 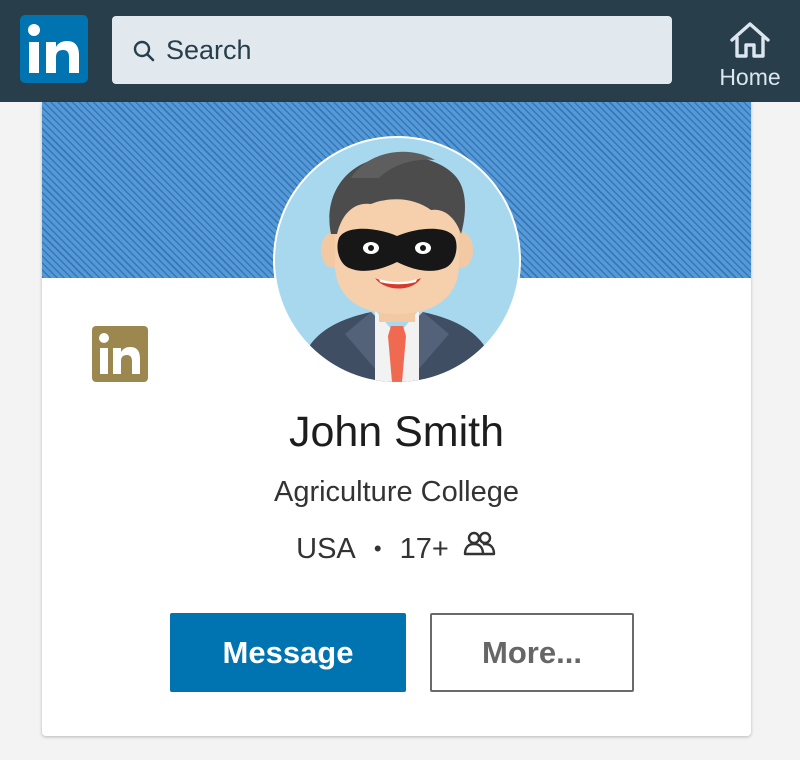 What do you see at coordinates (396, 549) in the screenshot?
I see `profile-meta: USA • 17+` at bounding box center [396, 549].